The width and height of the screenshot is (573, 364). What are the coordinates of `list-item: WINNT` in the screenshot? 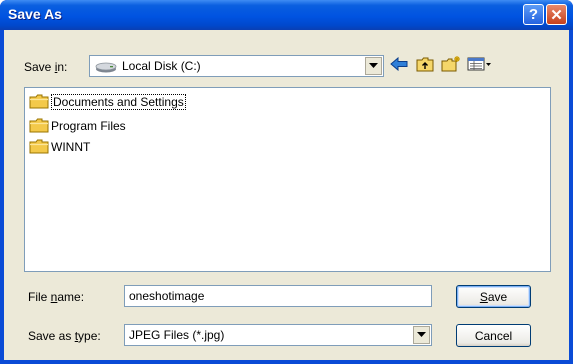 It's located at (59, 146).